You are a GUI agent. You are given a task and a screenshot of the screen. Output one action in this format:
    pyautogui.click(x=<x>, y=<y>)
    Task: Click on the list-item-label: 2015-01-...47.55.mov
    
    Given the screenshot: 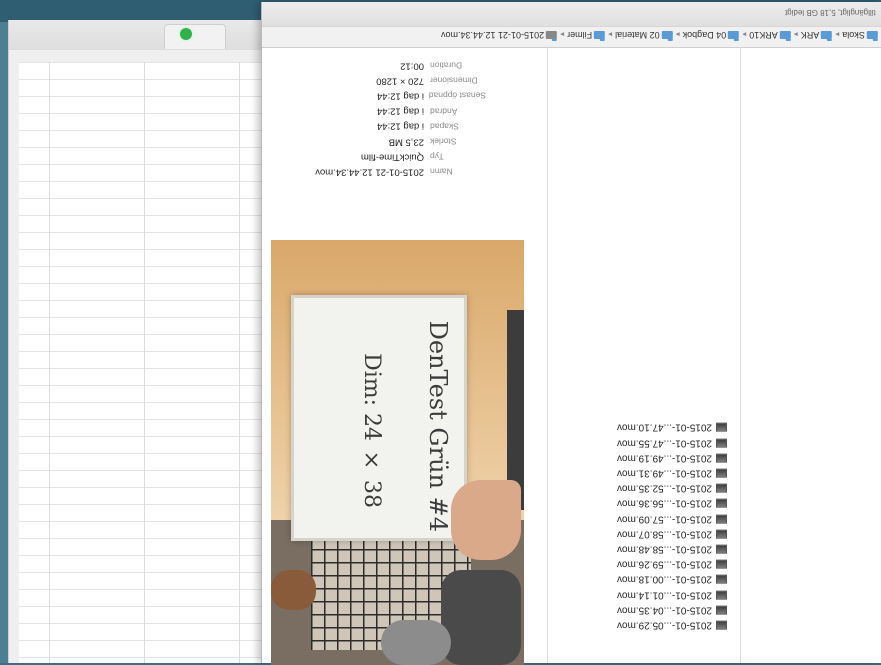 What is the action you would take?
    pyautogui.click(x=664, y=443)
    